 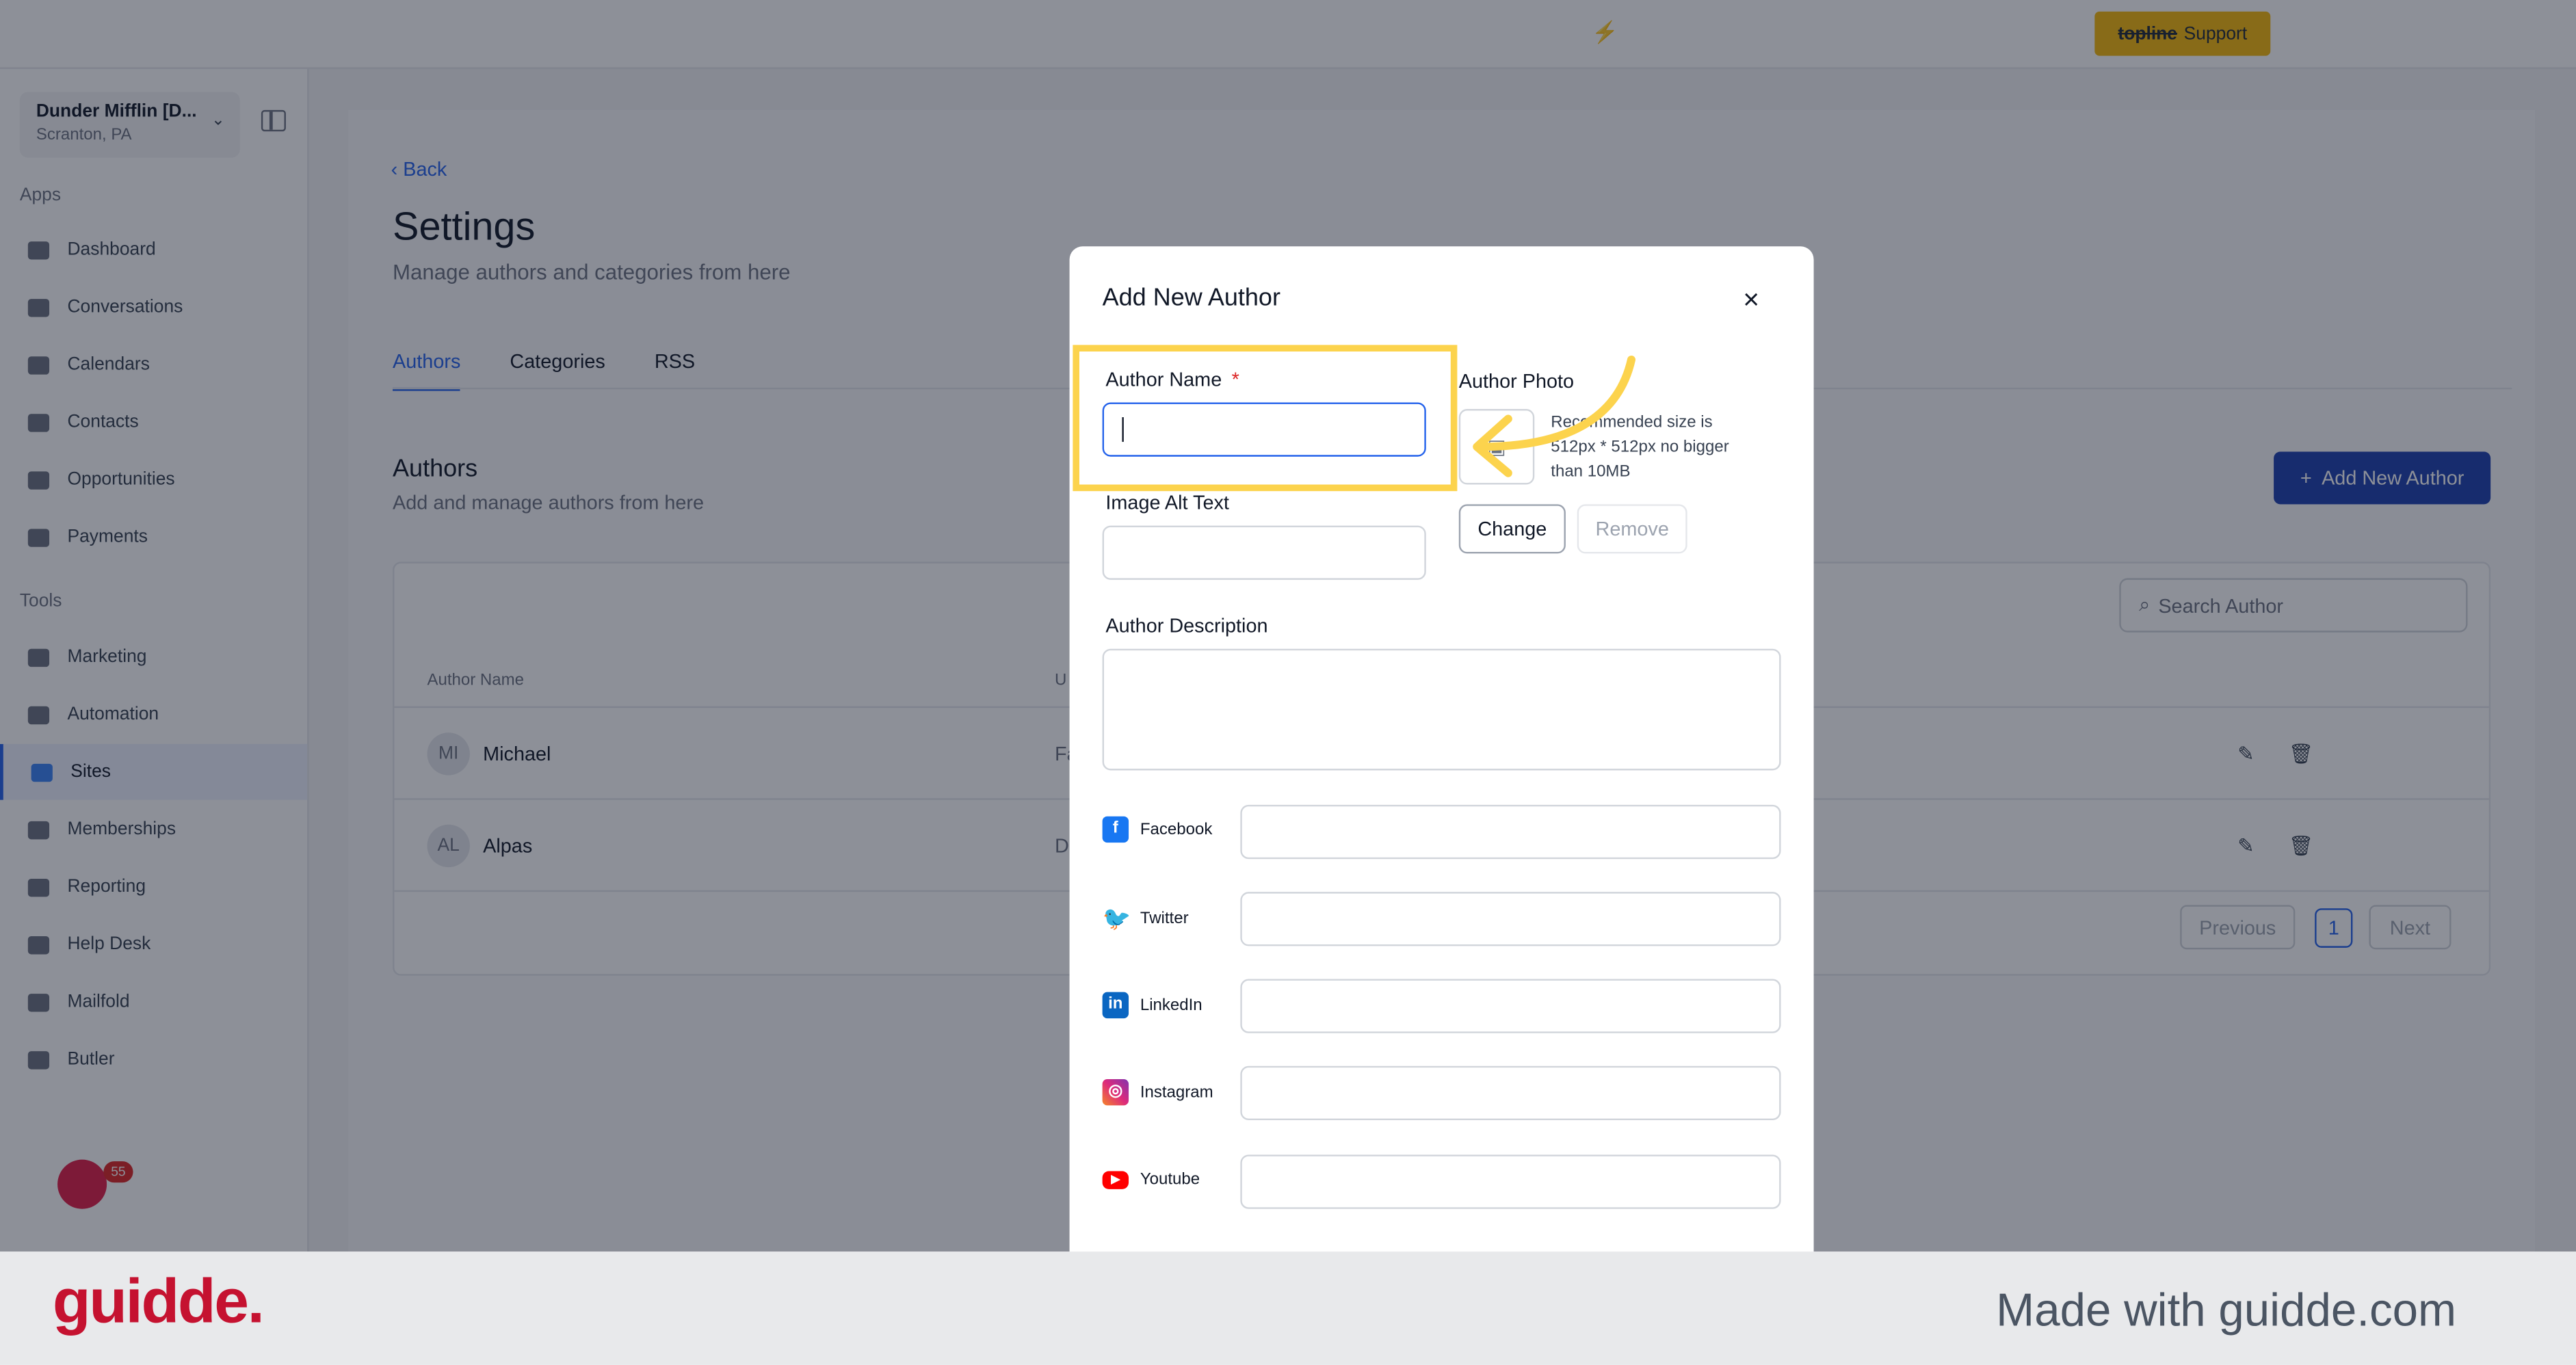 I want to click on modal-title: Add New Author, so click(x=1191, y=298).